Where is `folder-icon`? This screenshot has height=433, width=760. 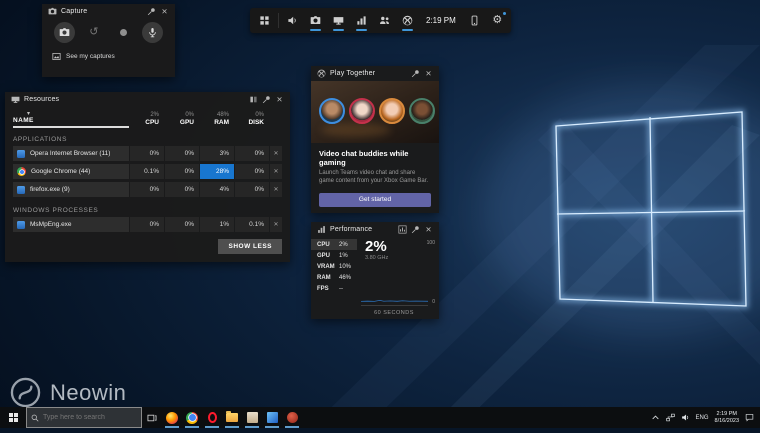
folder-icon is located at coordinates (232, 416).